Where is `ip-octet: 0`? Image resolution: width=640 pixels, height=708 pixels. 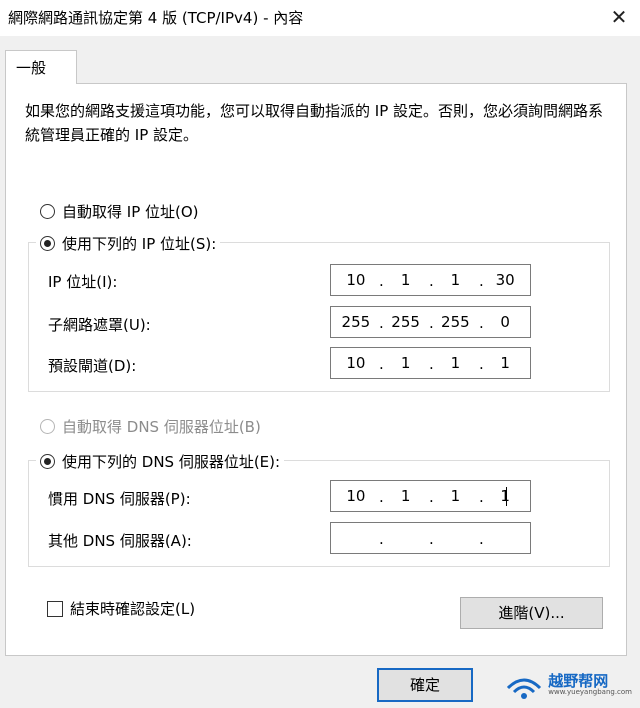 ip-octet: 0 is located at coordinates (505, 322).